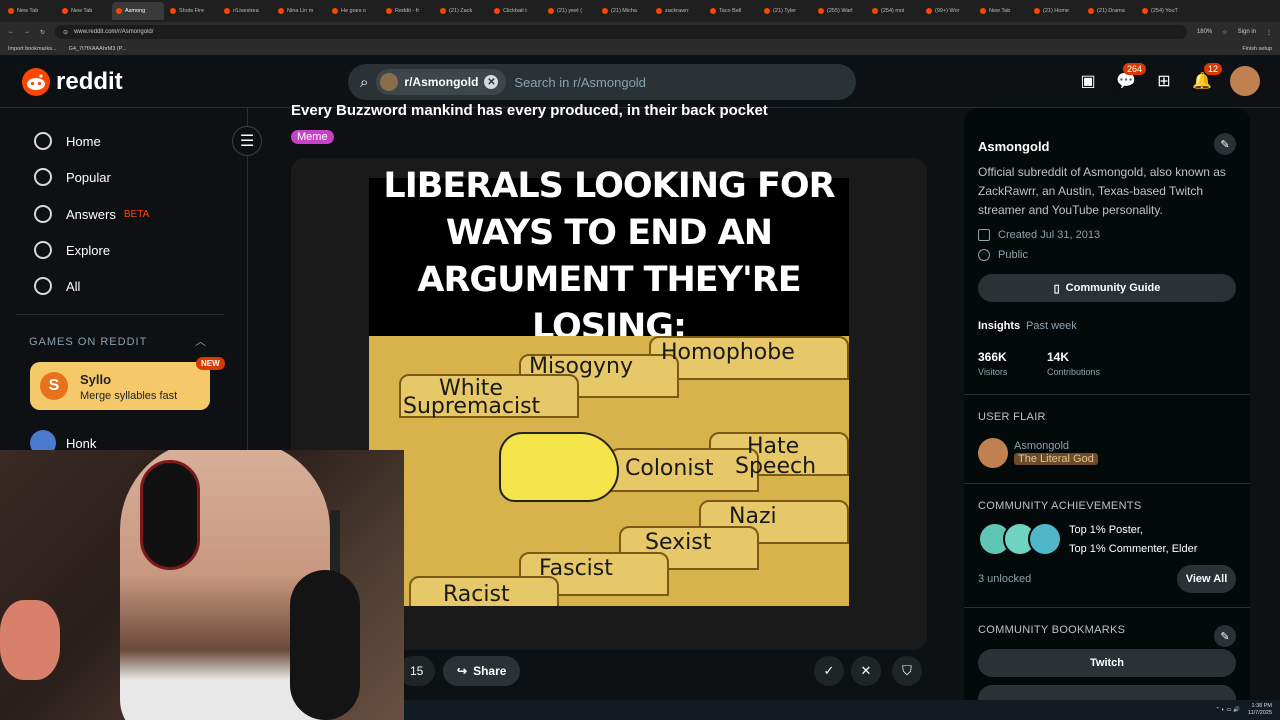 Image resolution: width=1280 pixels, height=720 pixels. Describe the element at coordinates (580, 82) in the screenshot. I see `search-input: Search in r/Asmongold` at that location.